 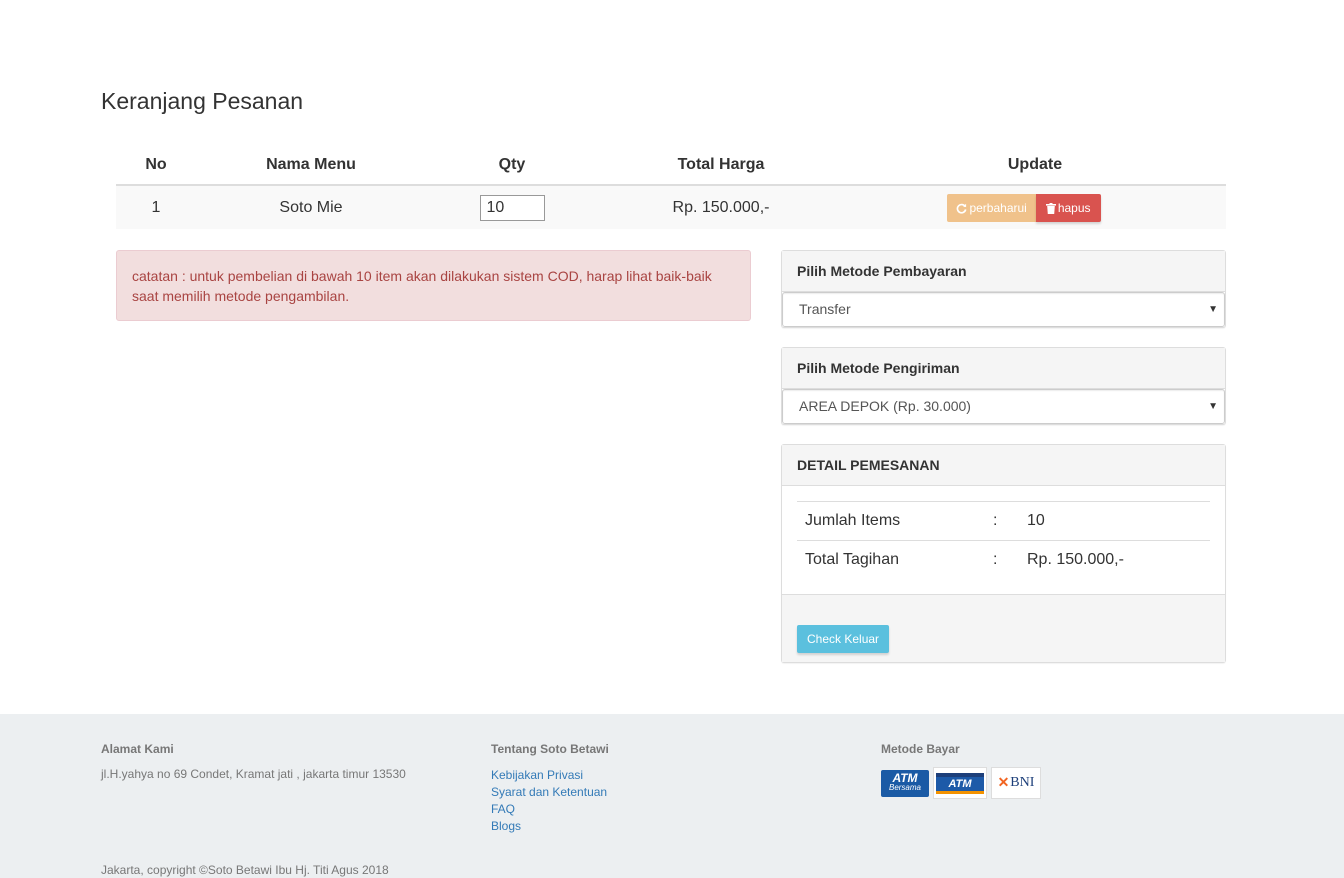 What do you see at coordinates (311, 207) in the screenshot?
I see `row-menu-name: Soto Mie` at bounding box center [311, 207].